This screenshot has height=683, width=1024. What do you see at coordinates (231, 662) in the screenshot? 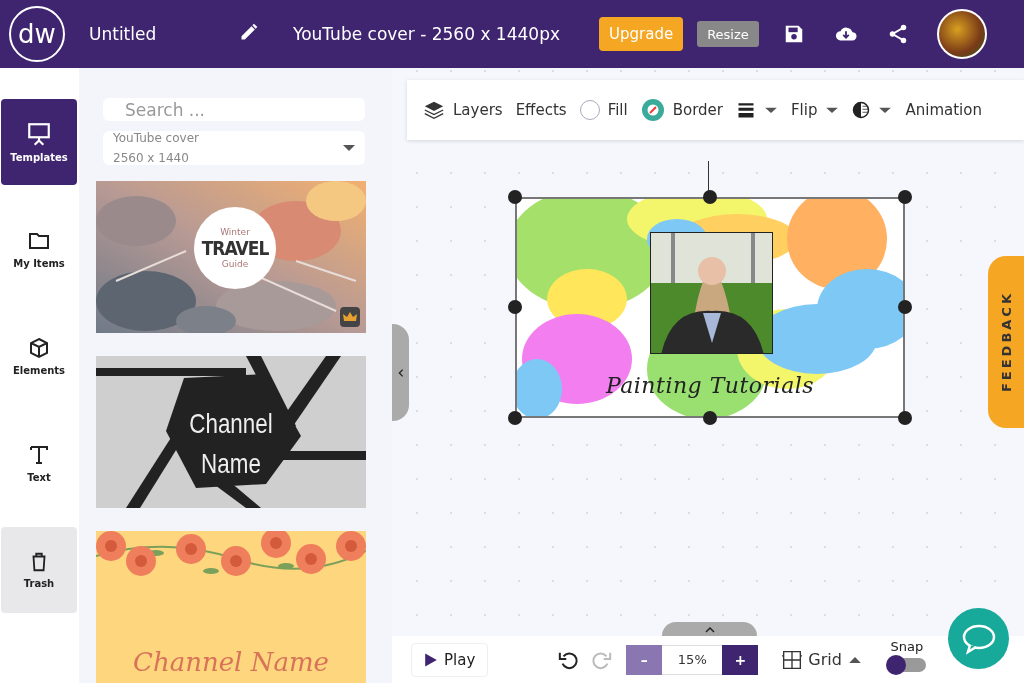
I see `template-title: Channel Name` at bounding box center [231, 662].